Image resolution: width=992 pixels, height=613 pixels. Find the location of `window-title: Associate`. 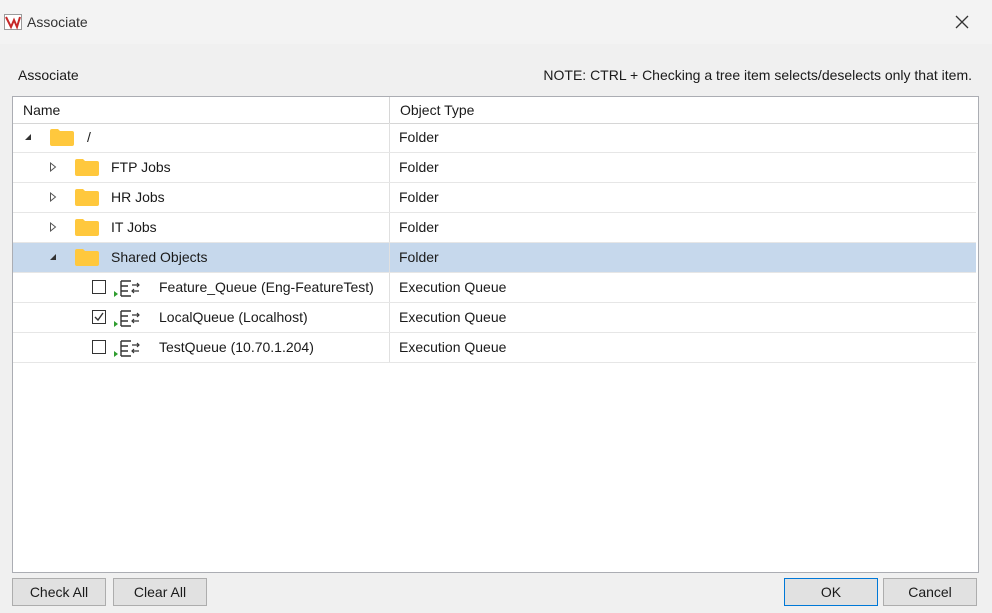

window-title: Associate is located at coordinates (57, 22).